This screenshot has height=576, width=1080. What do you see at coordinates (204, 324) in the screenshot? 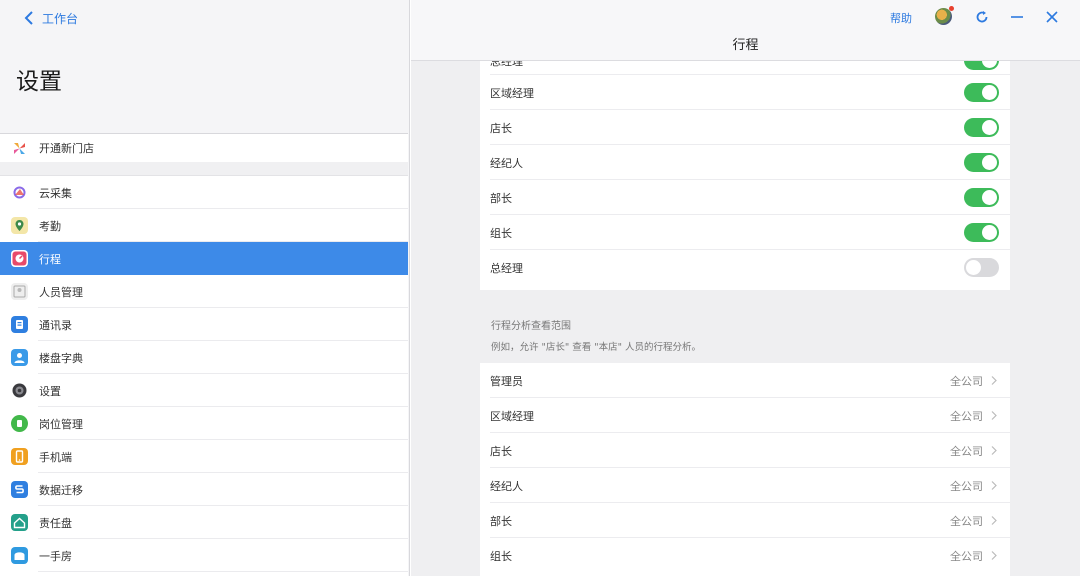
I see `sidebar-item-contacts: 通讯录` at bounding box center [204, 324].